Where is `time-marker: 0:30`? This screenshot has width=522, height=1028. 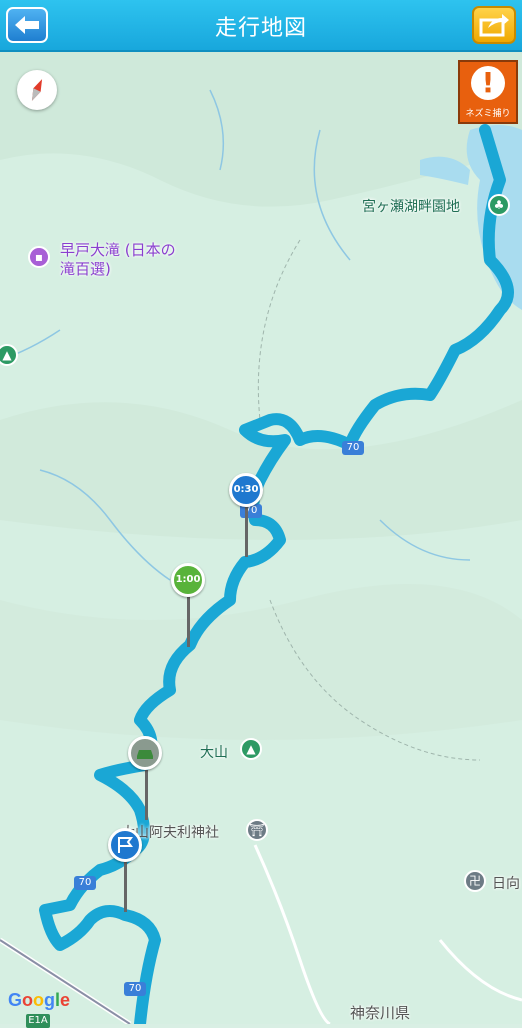
time-marker: 0:30 is located at coordinates (246, 490).